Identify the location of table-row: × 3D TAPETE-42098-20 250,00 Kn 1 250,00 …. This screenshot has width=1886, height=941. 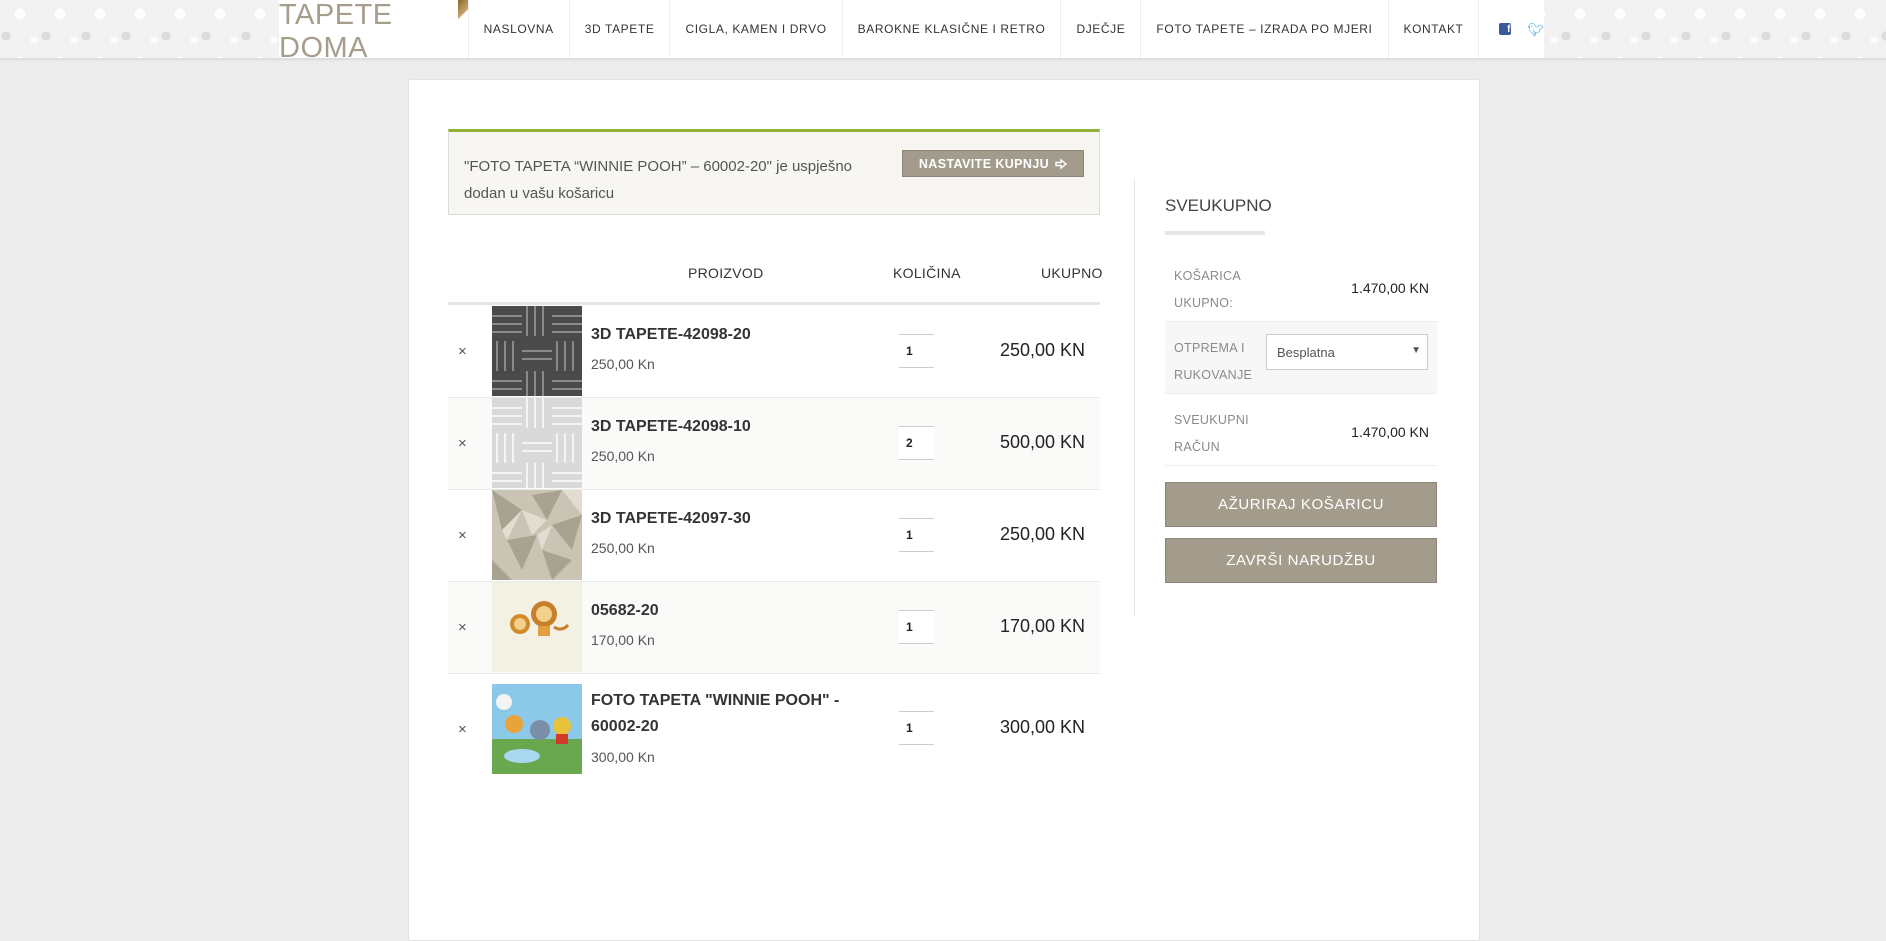
(774, 352).